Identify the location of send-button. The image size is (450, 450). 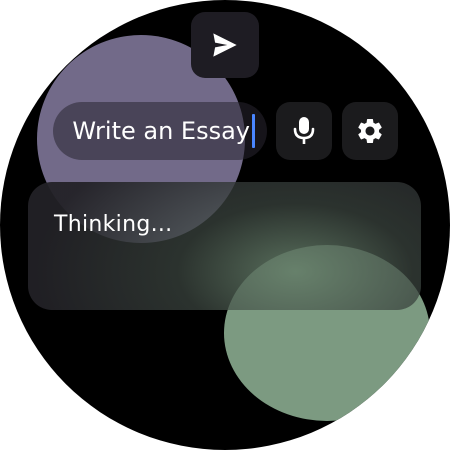
(225, 45).